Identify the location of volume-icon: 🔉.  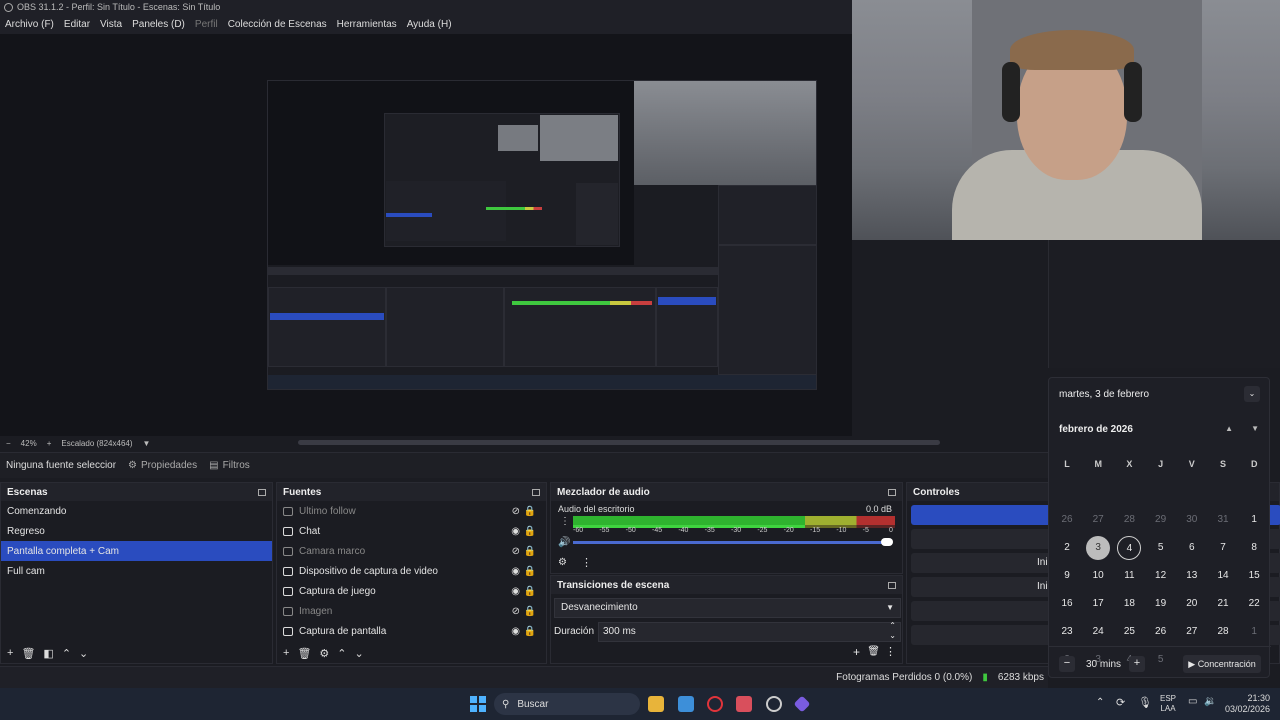
(1210, 701).